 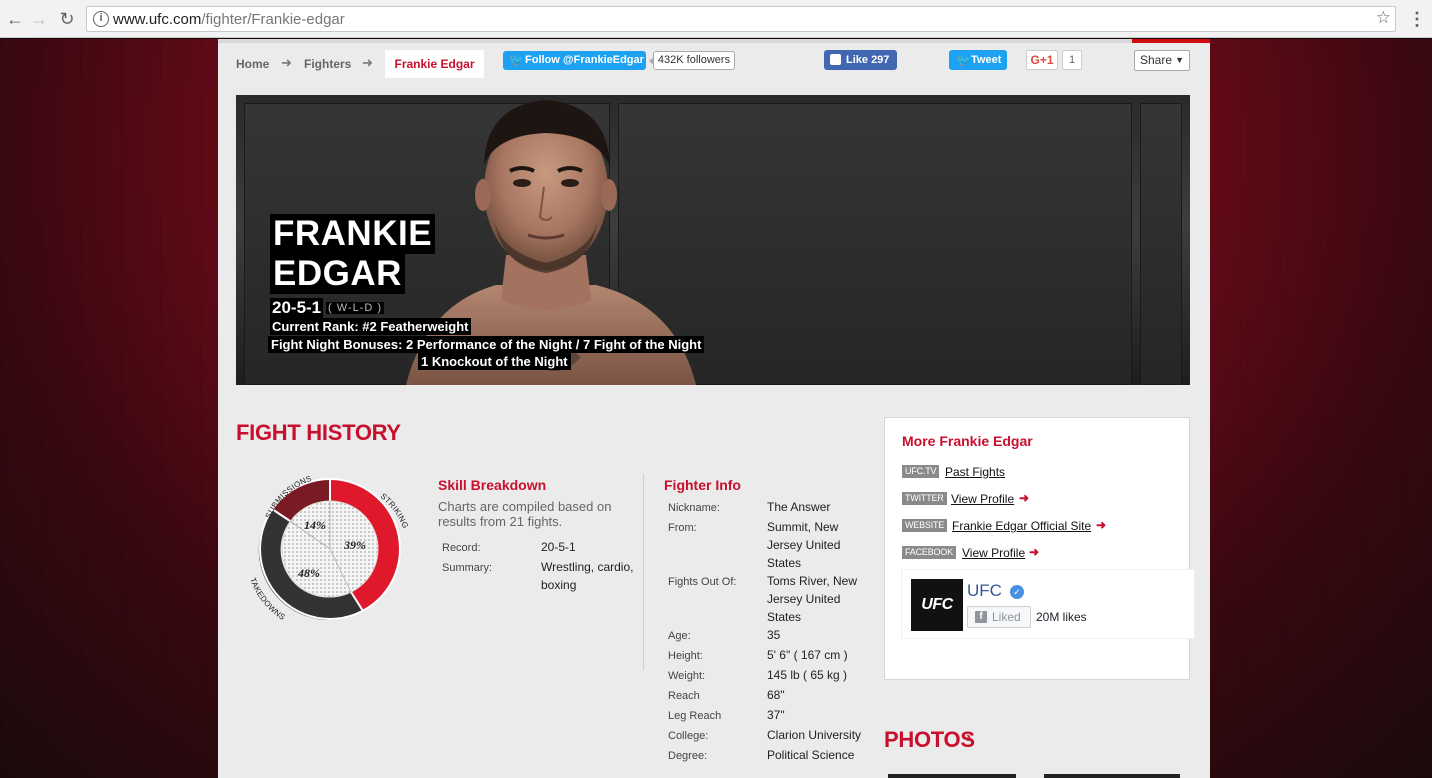 I want to click on ufctv-tag: UFC.TV, so click(x=921, y=471).